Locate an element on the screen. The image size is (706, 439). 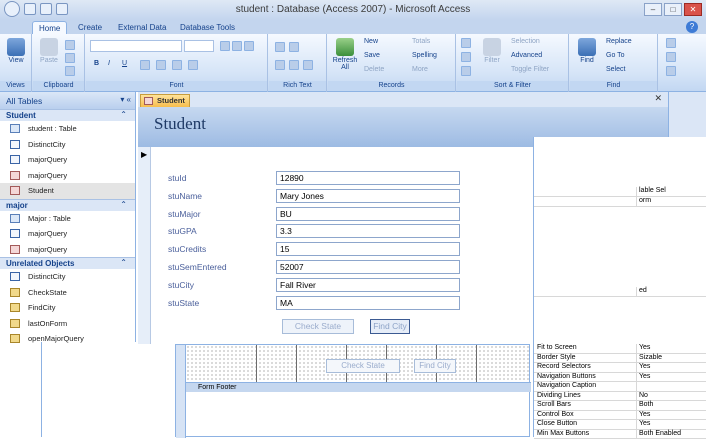
view-button: View is located at coordinates (16, 50).